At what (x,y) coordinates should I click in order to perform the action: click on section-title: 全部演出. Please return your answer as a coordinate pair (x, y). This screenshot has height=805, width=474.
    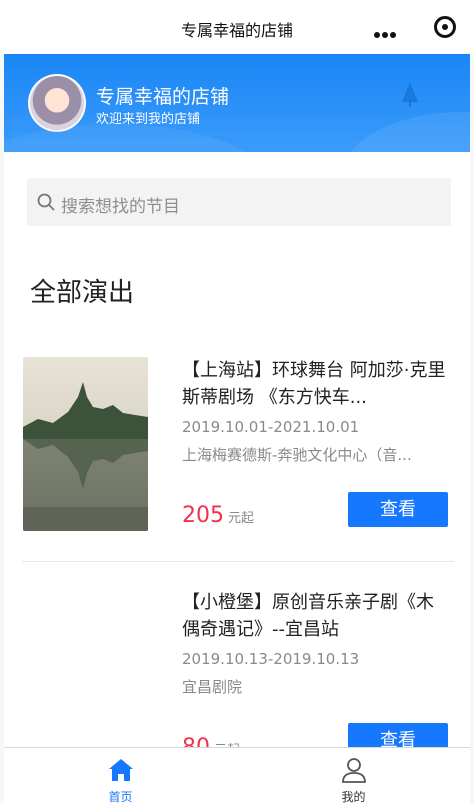
    Looking at the image, I should click on (82, 293).